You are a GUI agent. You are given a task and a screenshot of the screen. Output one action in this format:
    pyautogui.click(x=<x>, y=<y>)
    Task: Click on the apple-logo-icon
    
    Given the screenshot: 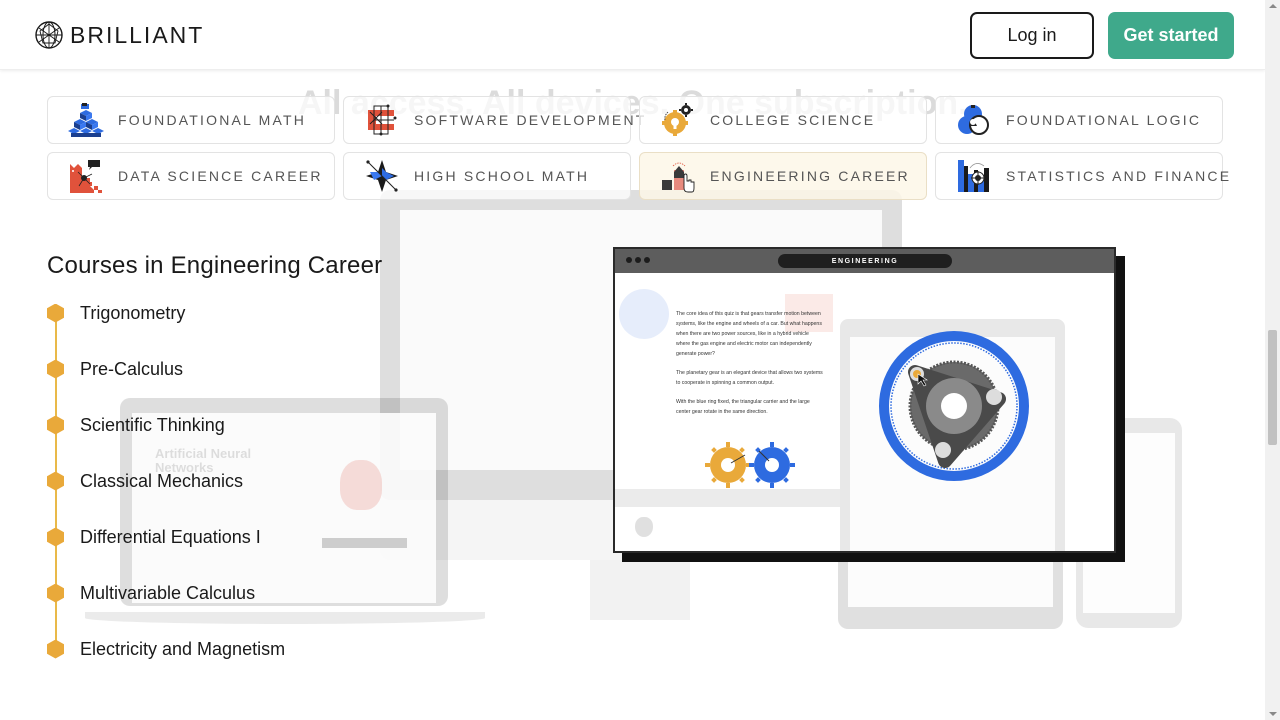 What is the action you would take?
    pyautogui.click(x=644, y=527)
    